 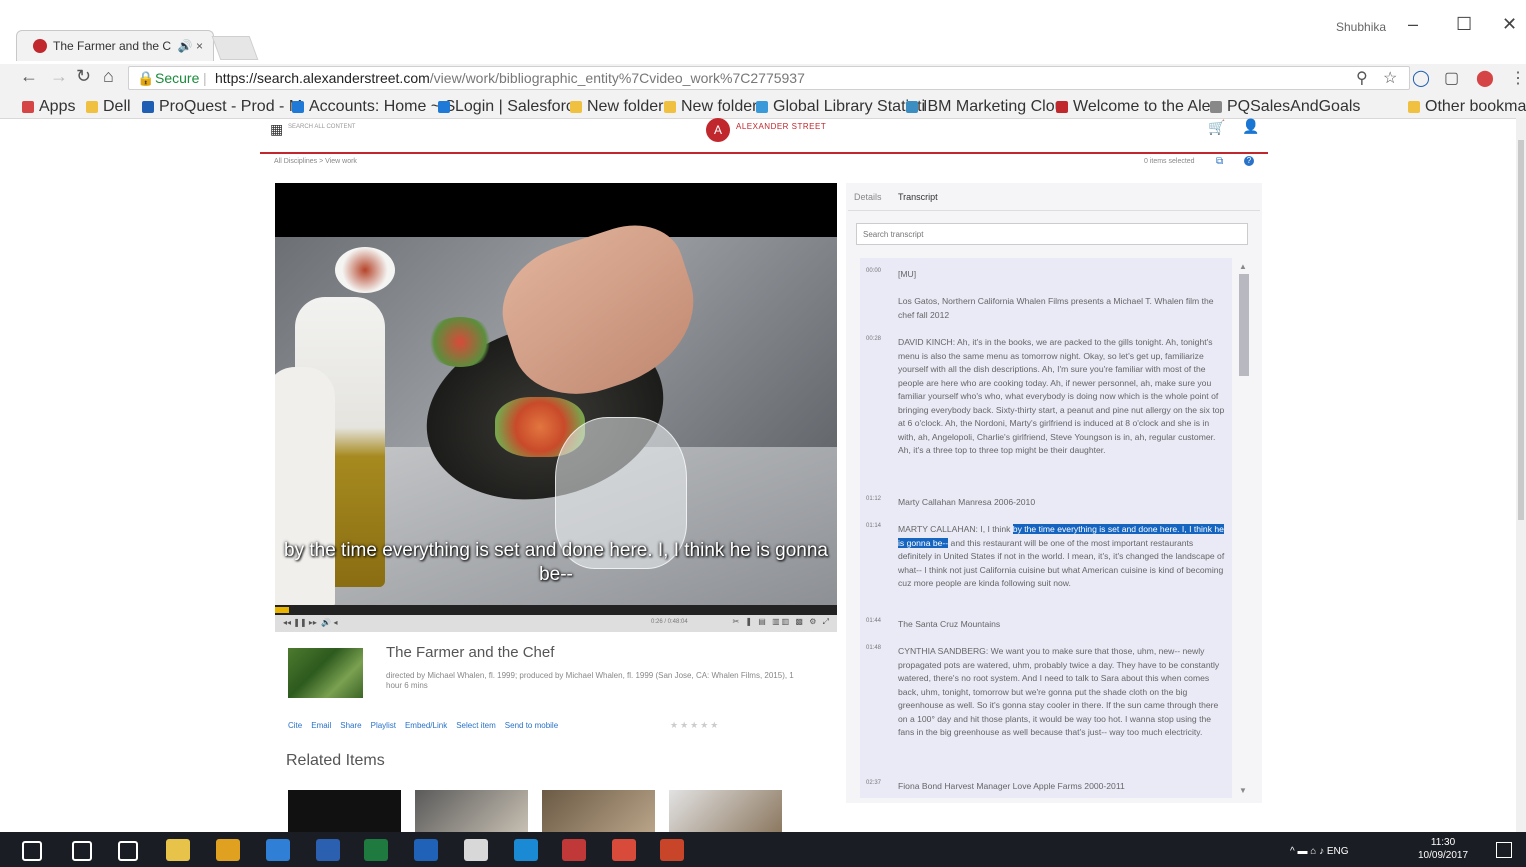 What do you see at coordinates (328, 850) in the screenshot?
I see `word-icon` at bounding box center [328, 850].